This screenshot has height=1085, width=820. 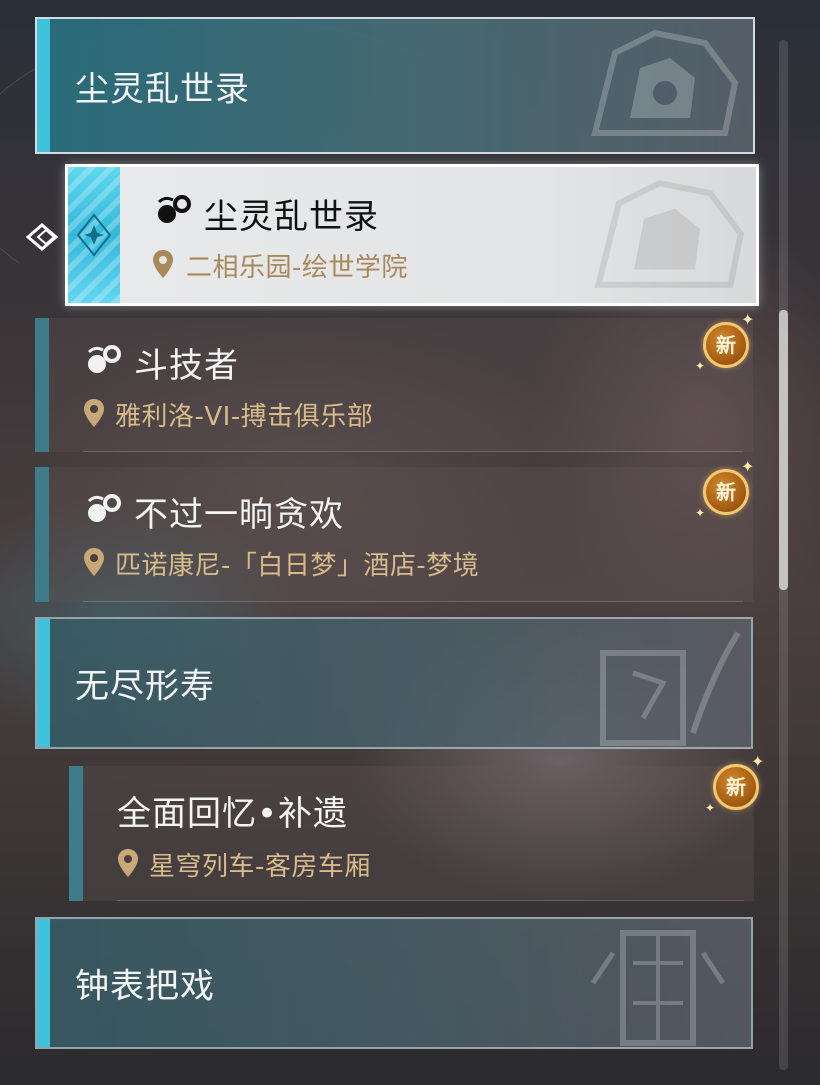 I want to click on category-header-3: 钟表把戏, so click(x=394, y=983).